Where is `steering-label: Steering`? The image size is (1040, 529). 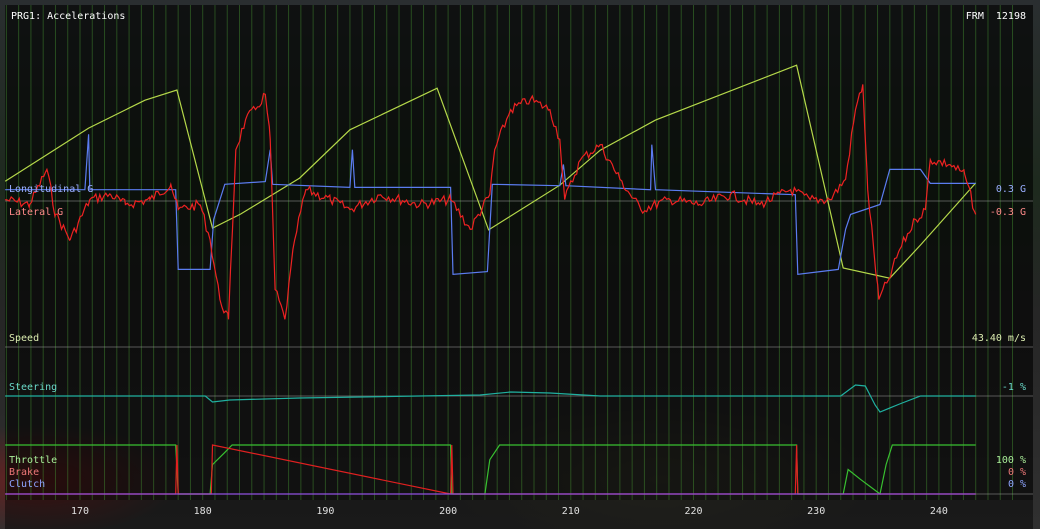 steering-label: Steering is located at coordinates (33, 387).